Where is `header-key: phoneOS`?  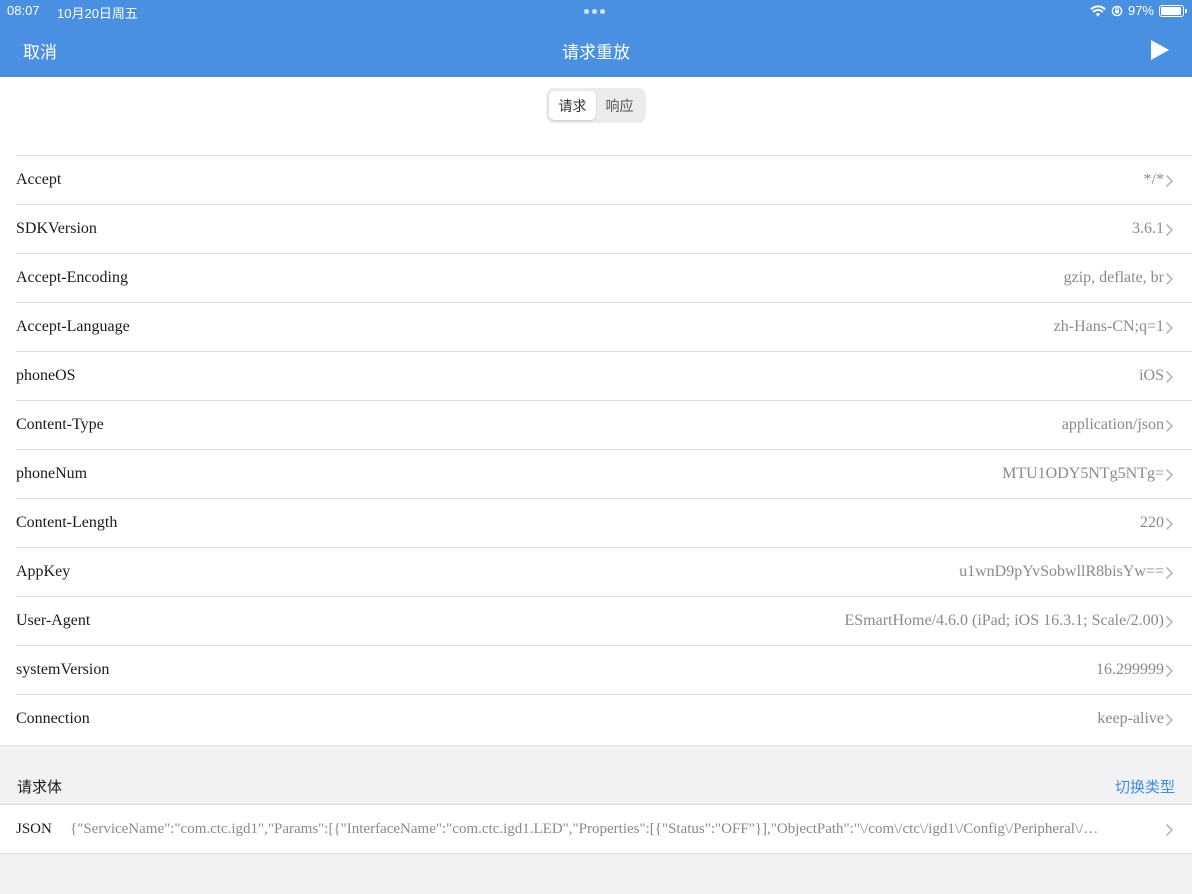
header-key: phoneOS is located at coordinates (46, 375).